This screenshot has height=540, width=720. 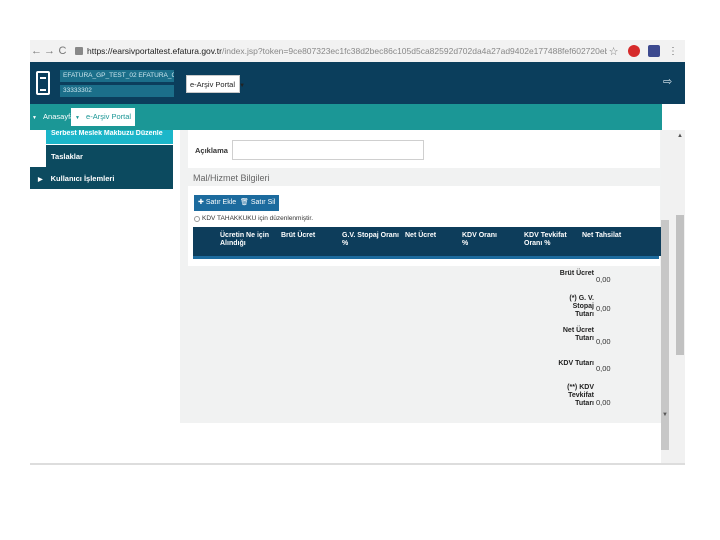 What do you see at coordinates (298, 235) in the screenshot?
I see `col-gross-header: Brüt Ücret` at bounding box center [298, 235].